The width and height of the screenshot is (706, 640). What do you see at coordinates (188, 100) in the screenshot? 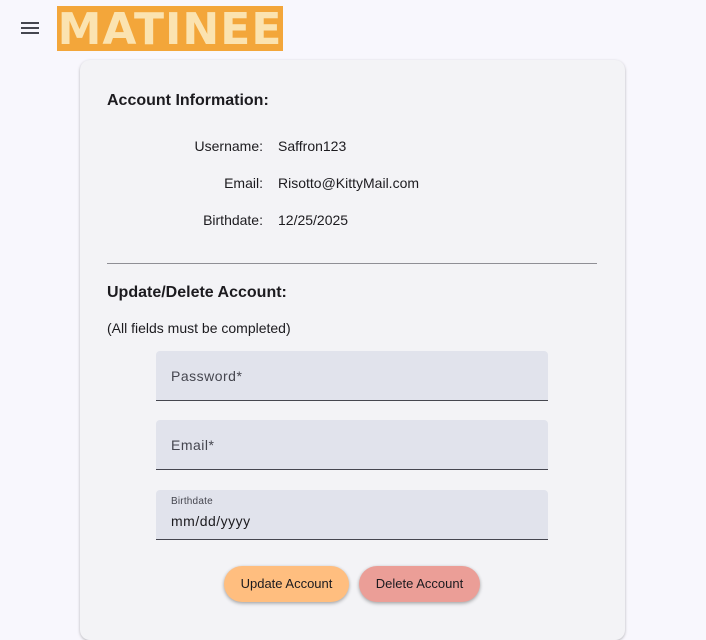
I see `account-information-title: Account Information:` at bounding box center [188, 100].